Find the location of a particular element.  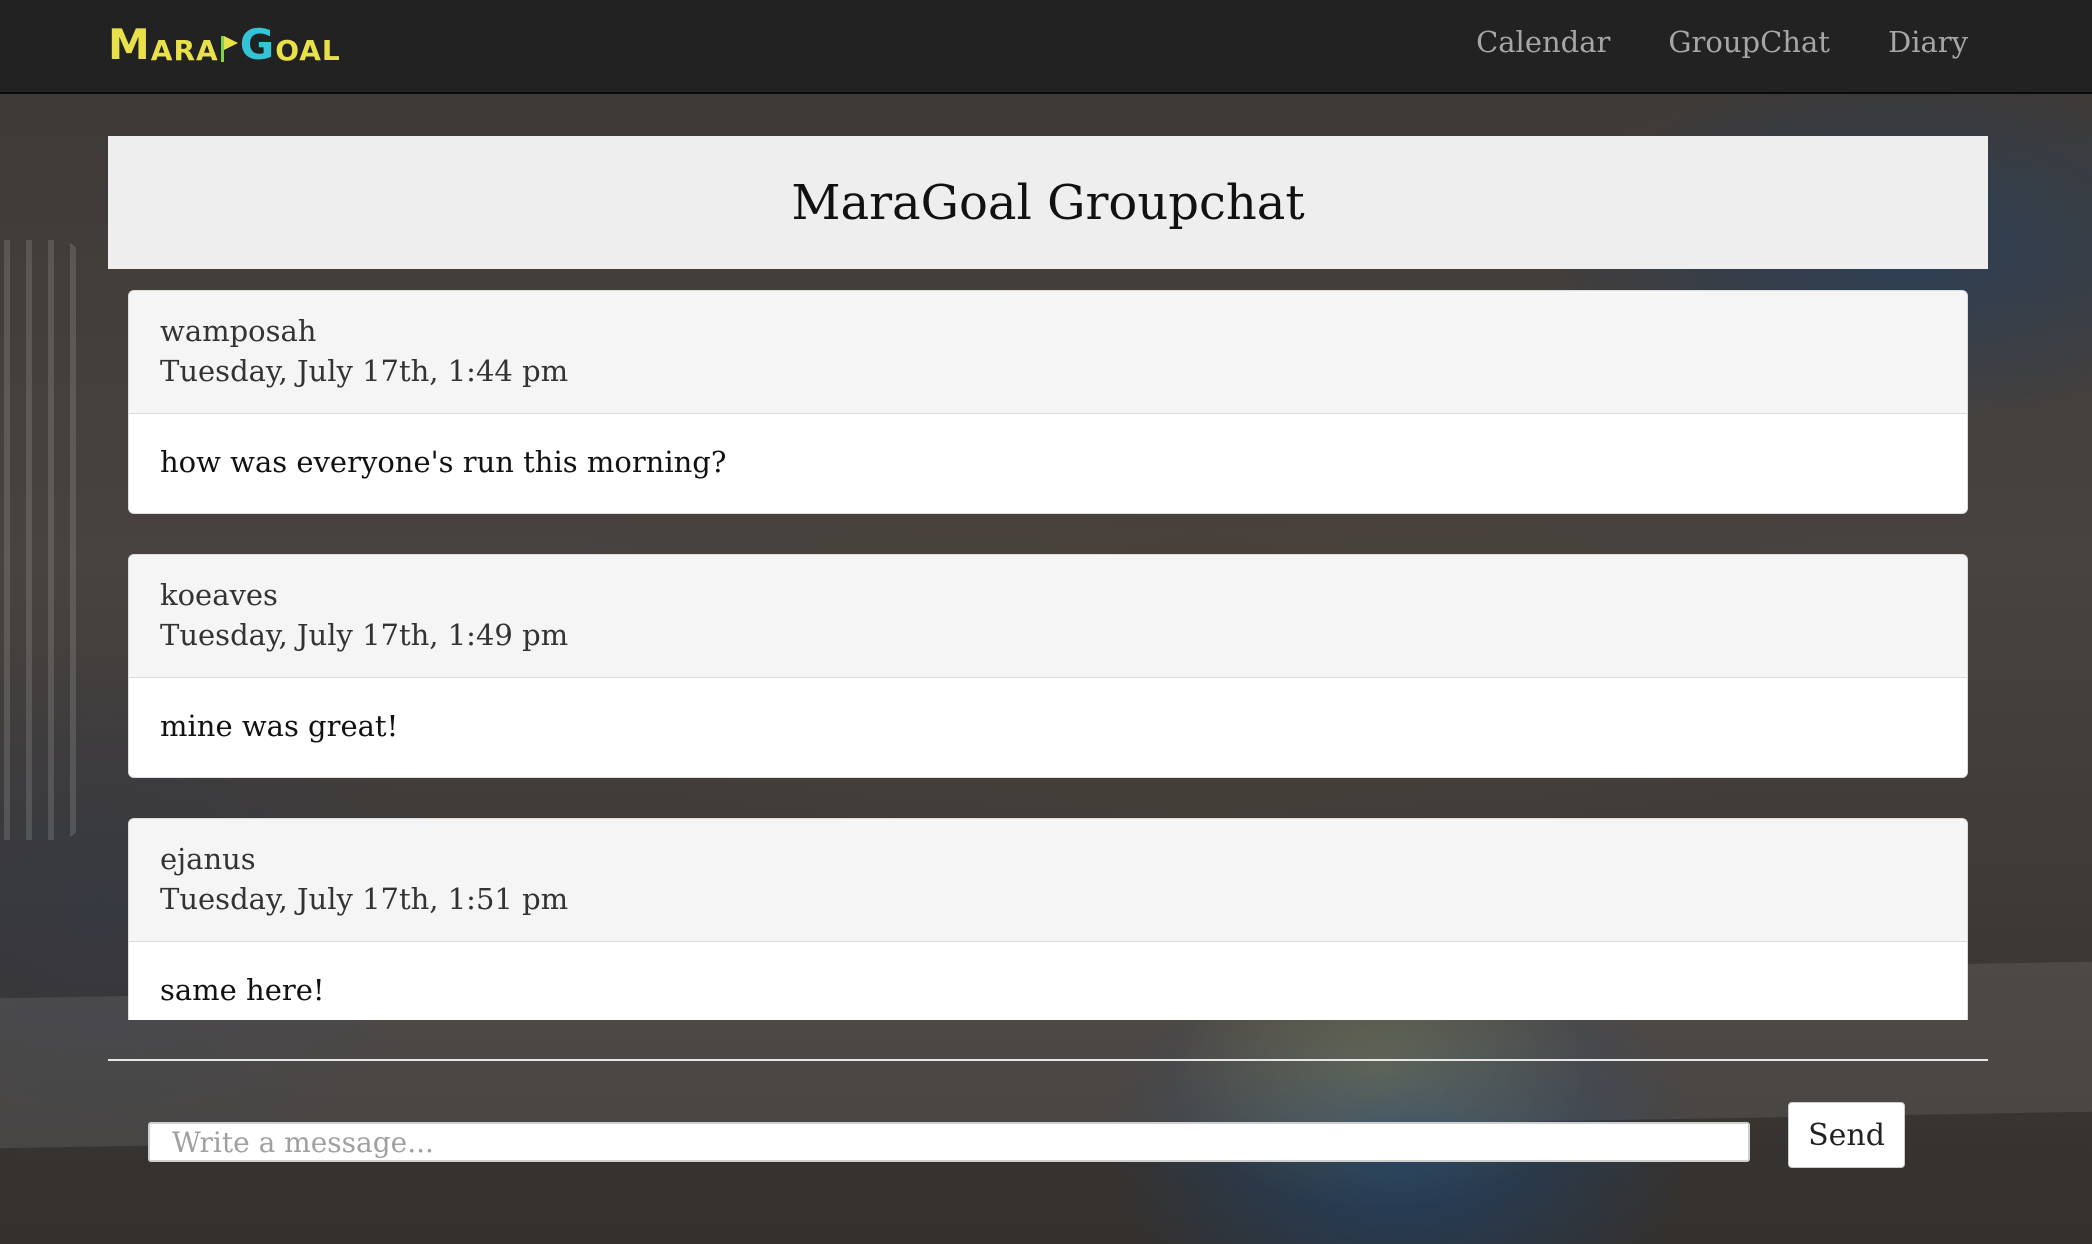

page-title: MaraGoal Groupchat is located at coordinates (1048, 202).